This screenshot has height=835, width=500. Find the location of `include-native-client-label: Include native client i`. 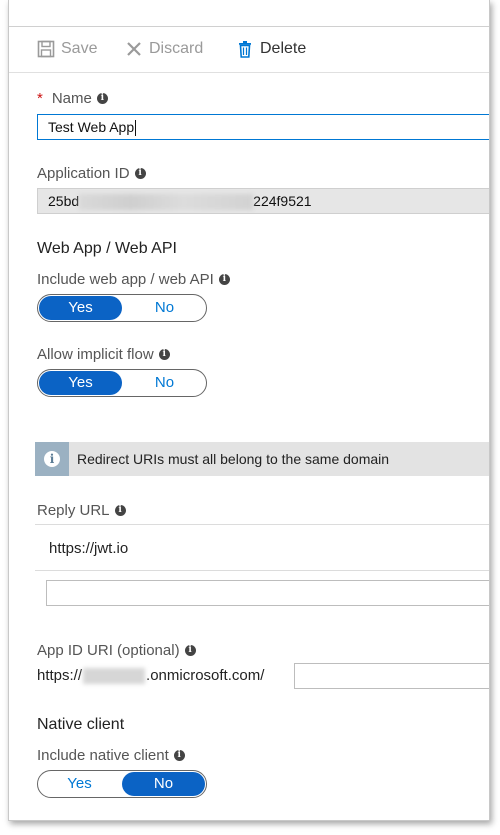

include-native-client-label: Include native client i is located at coordinates (111, 755).